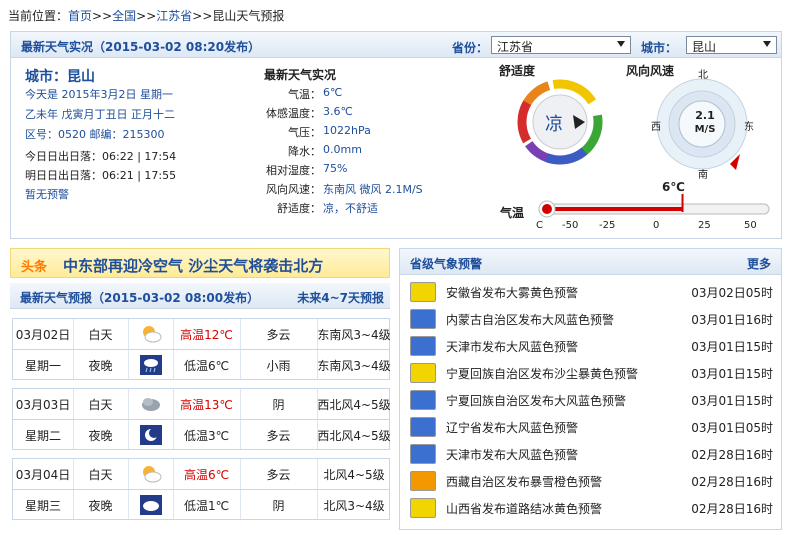 The image size is (793, 535). What do you see at coordinates (42, 505) in the screenshot?
I see `forecast-weekday: 星期三` at bounding box center [42, 505].